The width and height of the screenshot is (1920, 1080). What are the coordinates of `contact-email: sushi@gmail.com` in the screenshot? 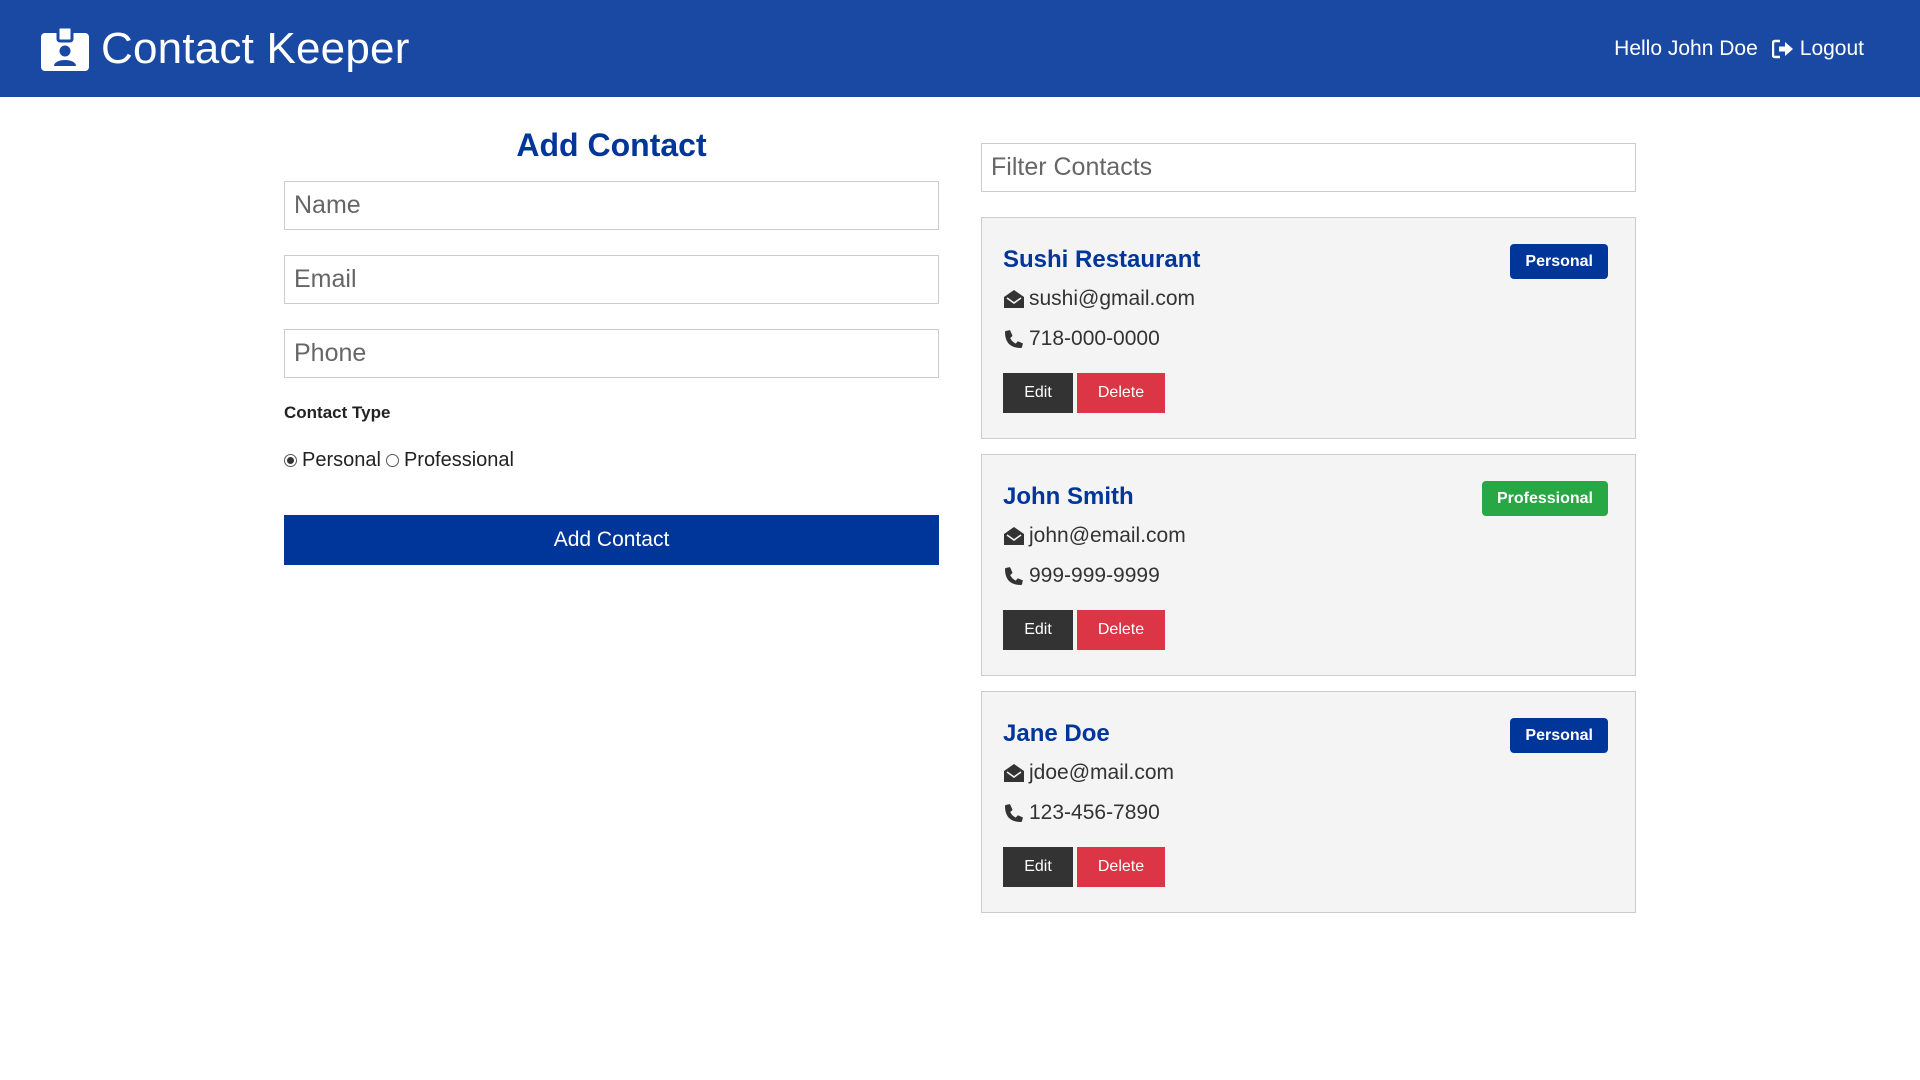 It's located at (1112, 298).